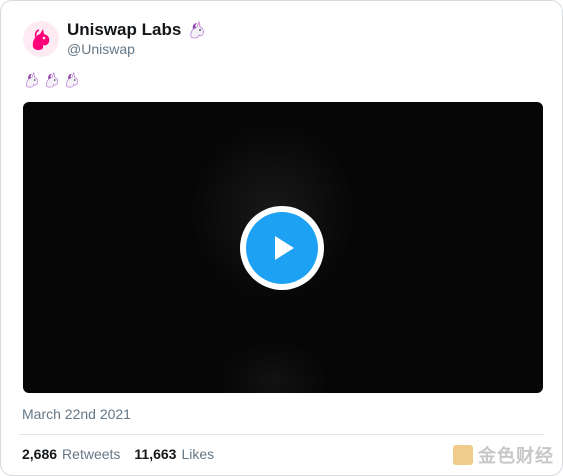  I want to click on watermark: 金色财经, so click(503, 455).